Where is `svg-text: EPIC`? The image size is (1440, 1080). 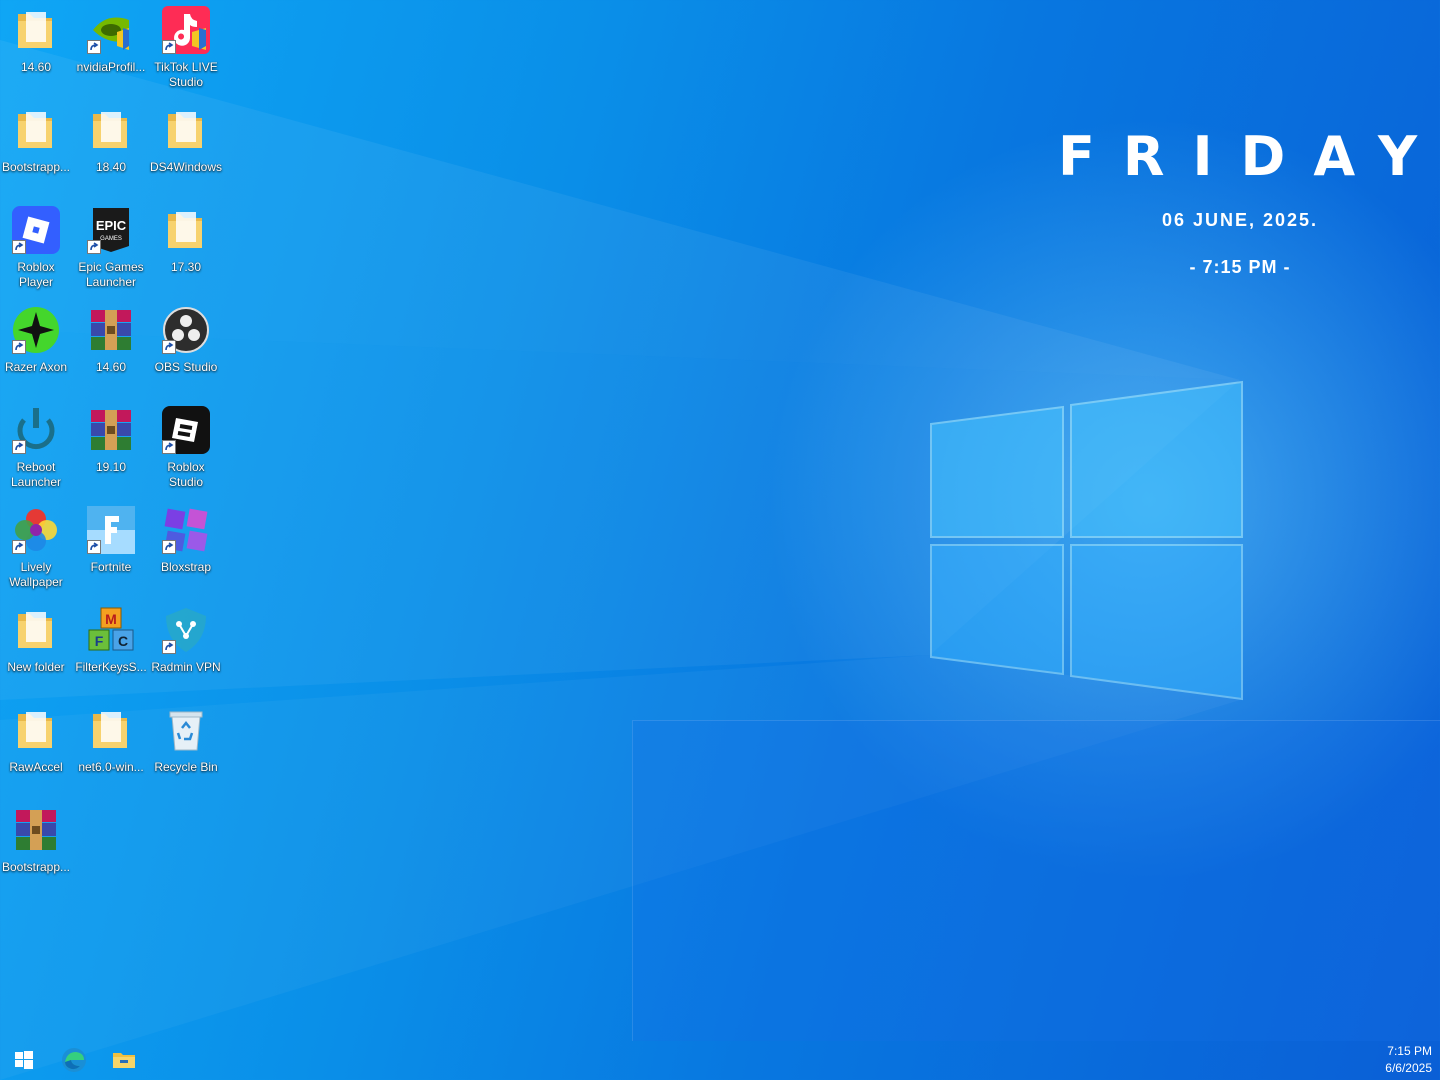 svg-text: EPIC is located at coordinates (111, 225).